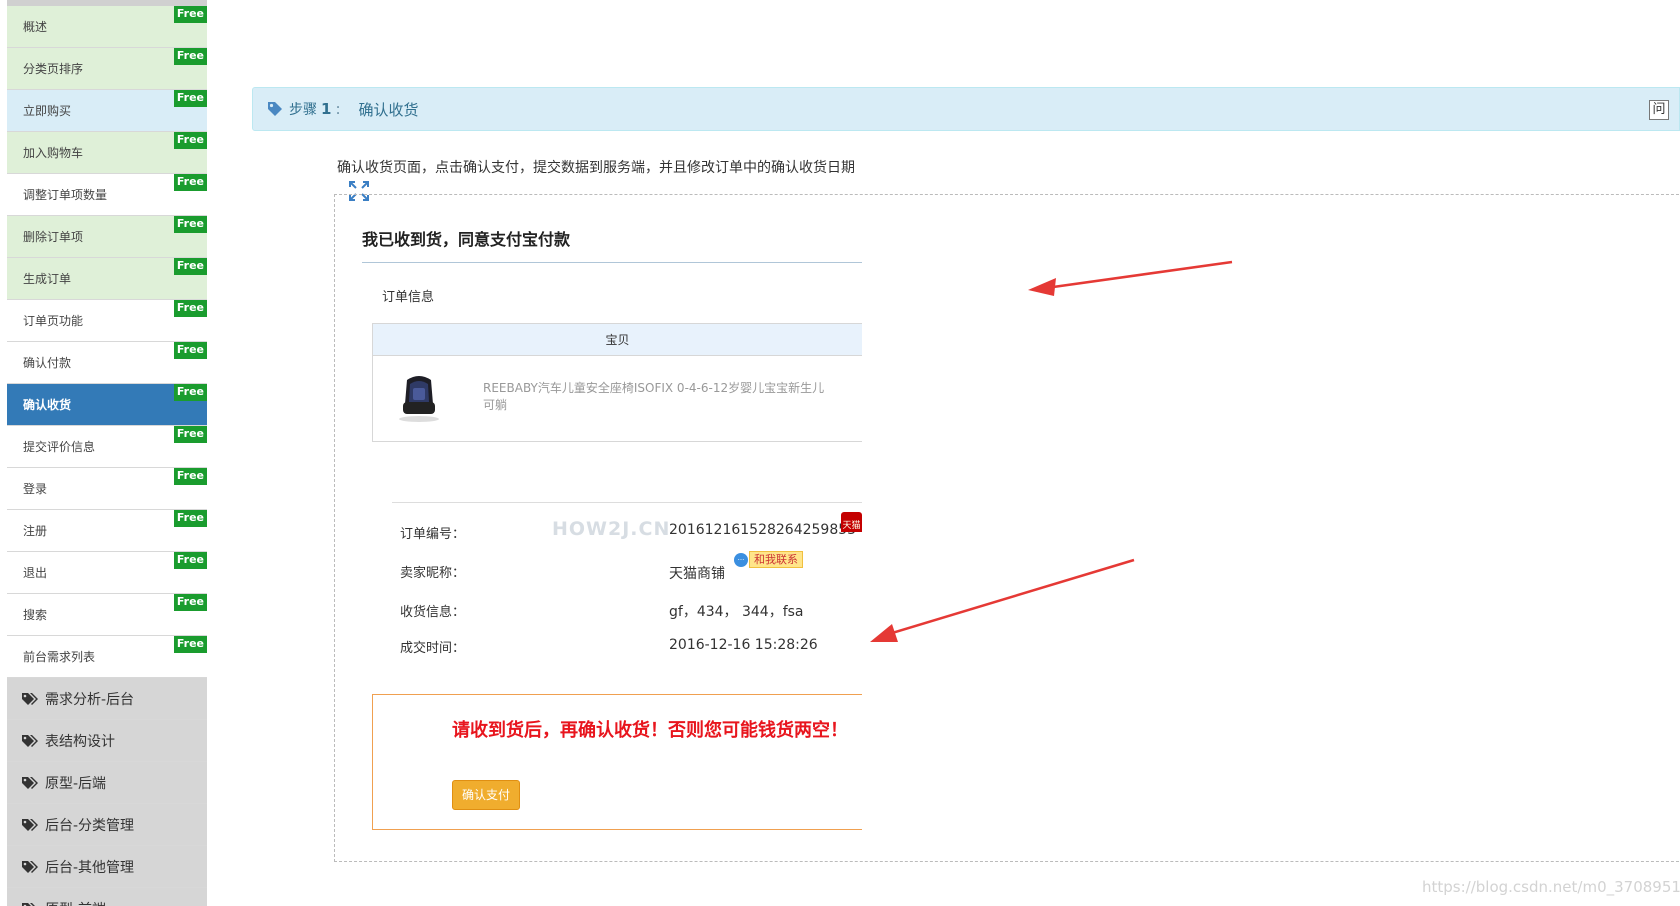 Image resolution: width=1680 pixels, height=906 pixels. Describe the element at coordinates (1139, 275) in the screenshot. I see `arrow-upper` at that location.